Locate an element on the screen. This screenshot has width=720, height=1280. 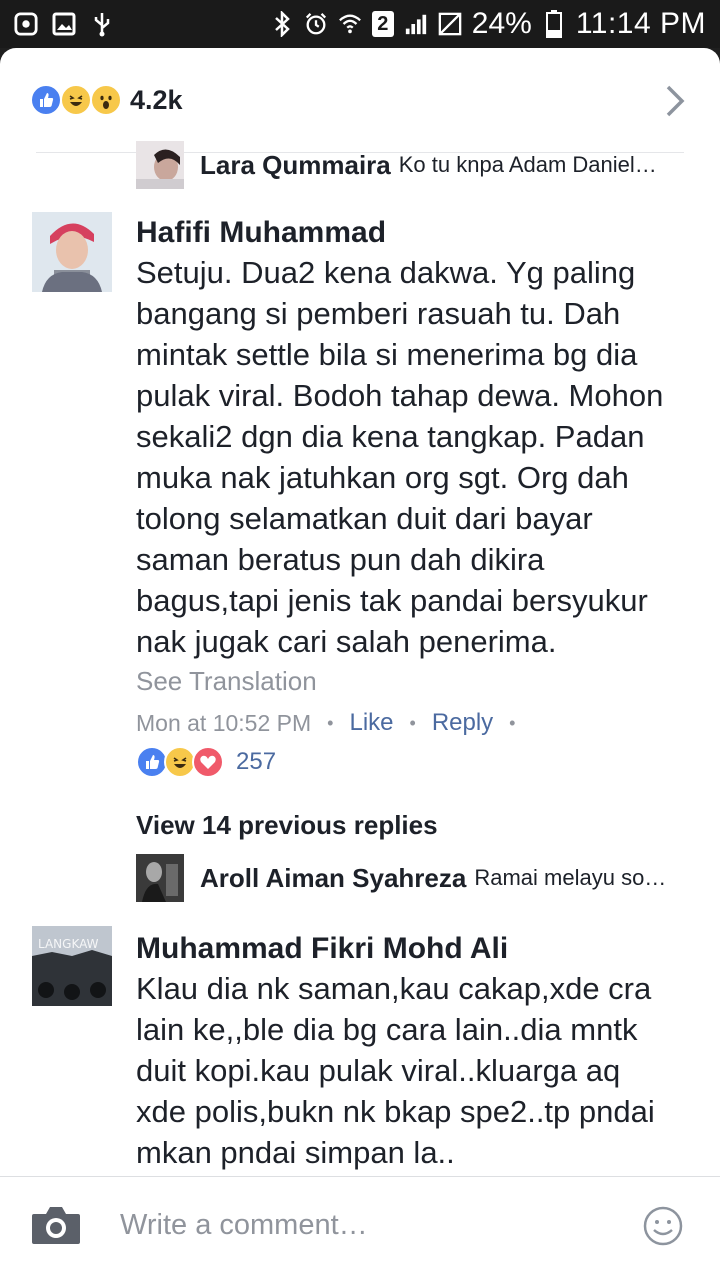
comment-line: mkan pndai simpan la.. is located at coordinates (295, 1152).